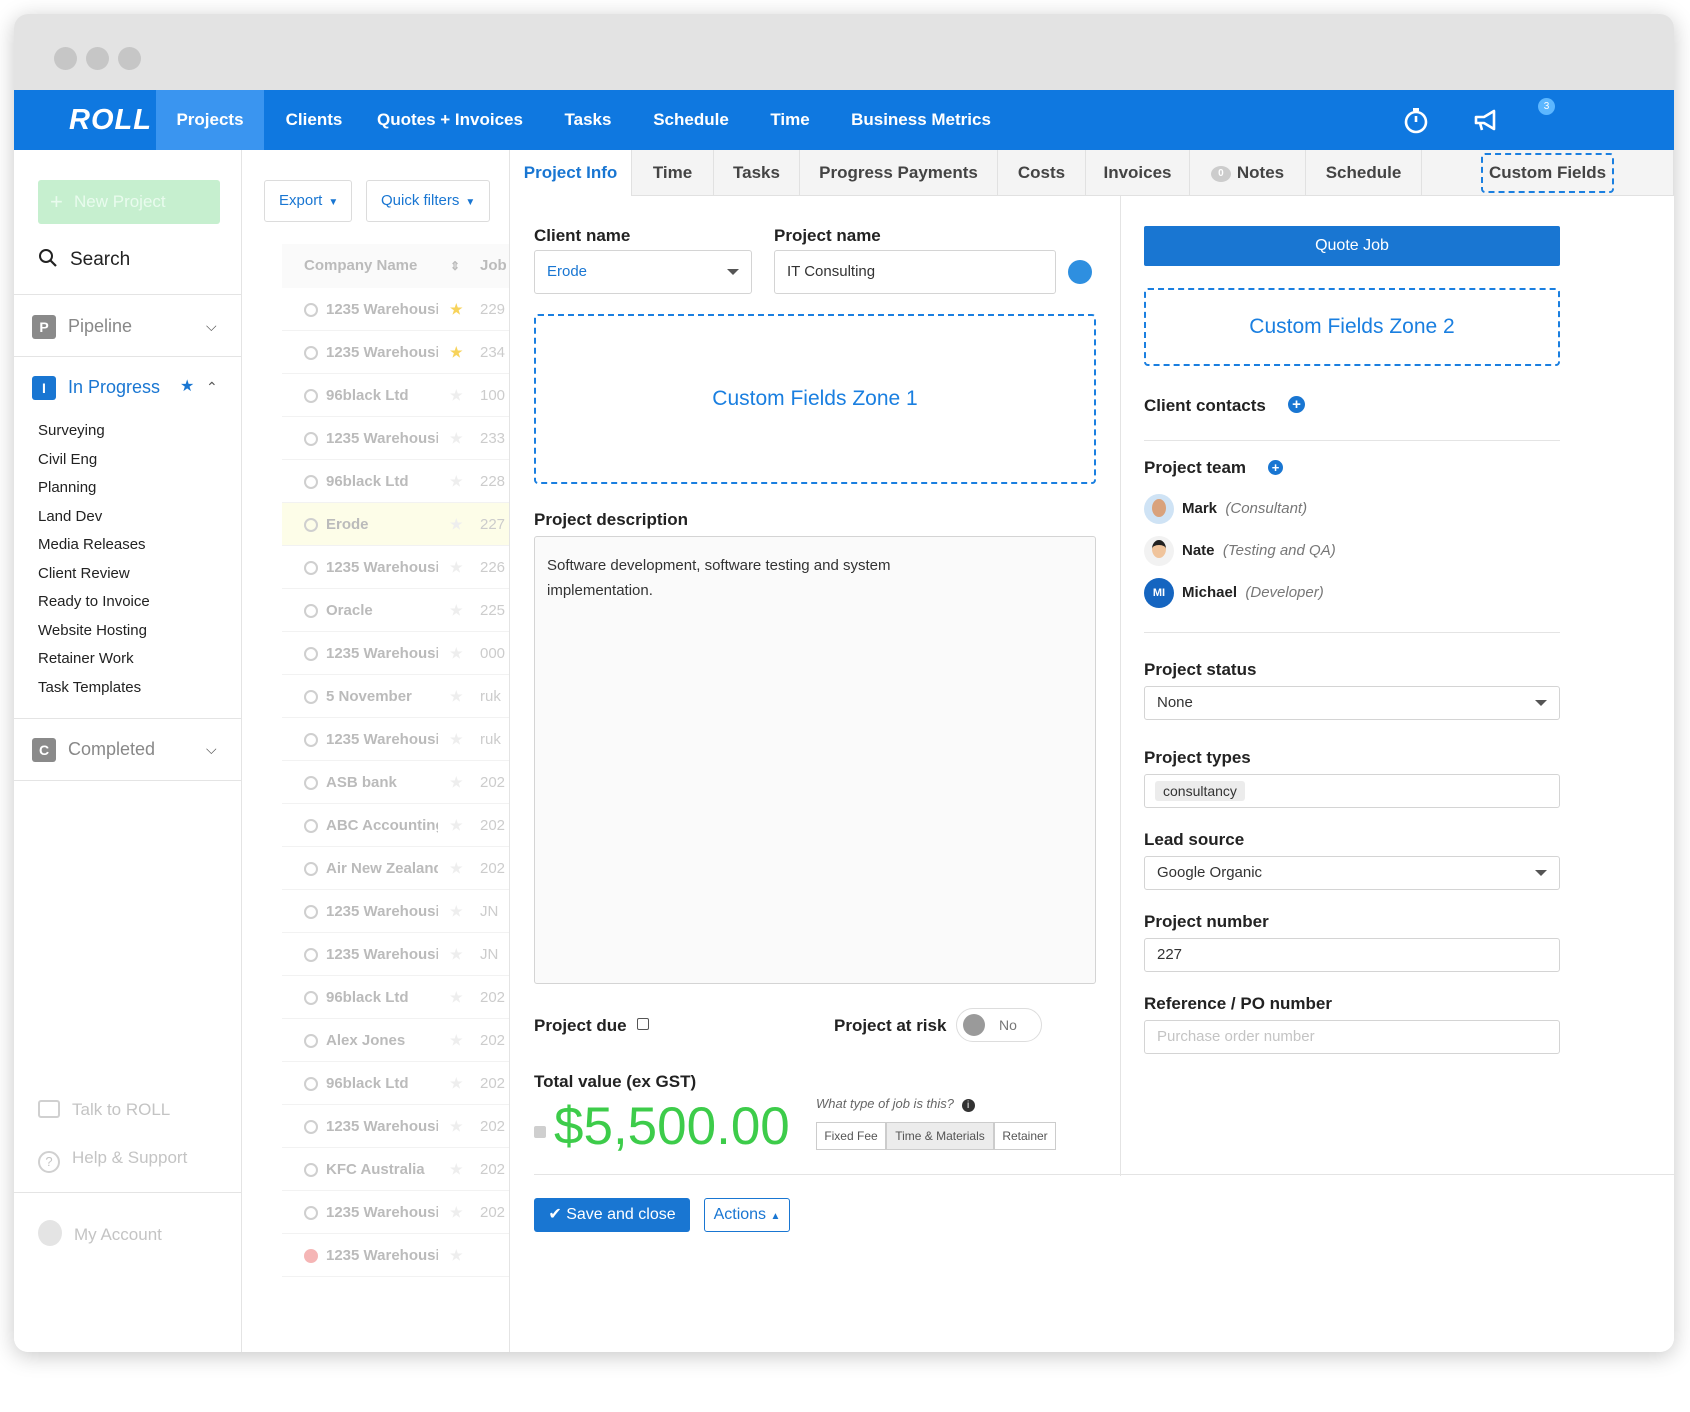 Image resolution: width=1690 pixels, height=1412 pixels. I want to click on sidebar-search: Search, so click(84, 259).